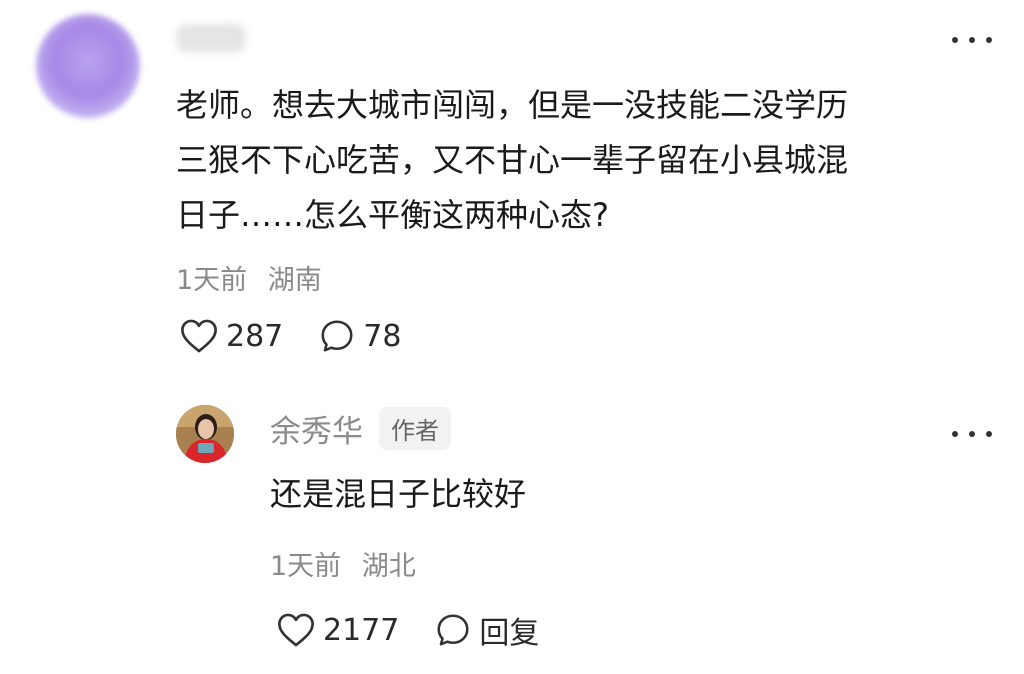  I want to click on reply-count-button: 78, so click(360, 336).